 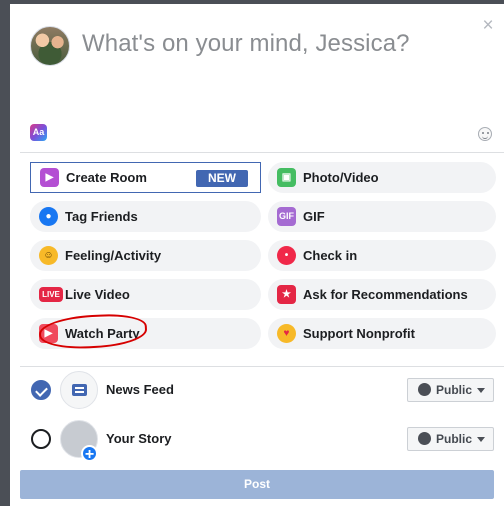 I want to click on ask-recommendations-label: Ask for Recommendations, so click(x=385, y=294).